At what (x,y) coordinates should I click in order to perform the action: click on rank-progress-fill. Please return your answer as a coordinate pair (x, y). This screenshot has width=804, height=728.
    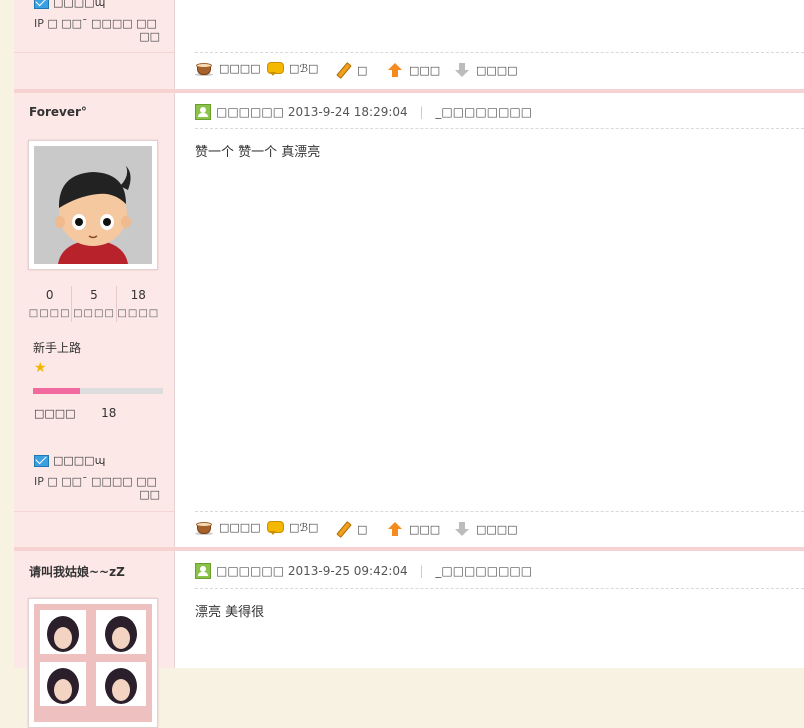
    Looking at the image, I should click on (56, 391).